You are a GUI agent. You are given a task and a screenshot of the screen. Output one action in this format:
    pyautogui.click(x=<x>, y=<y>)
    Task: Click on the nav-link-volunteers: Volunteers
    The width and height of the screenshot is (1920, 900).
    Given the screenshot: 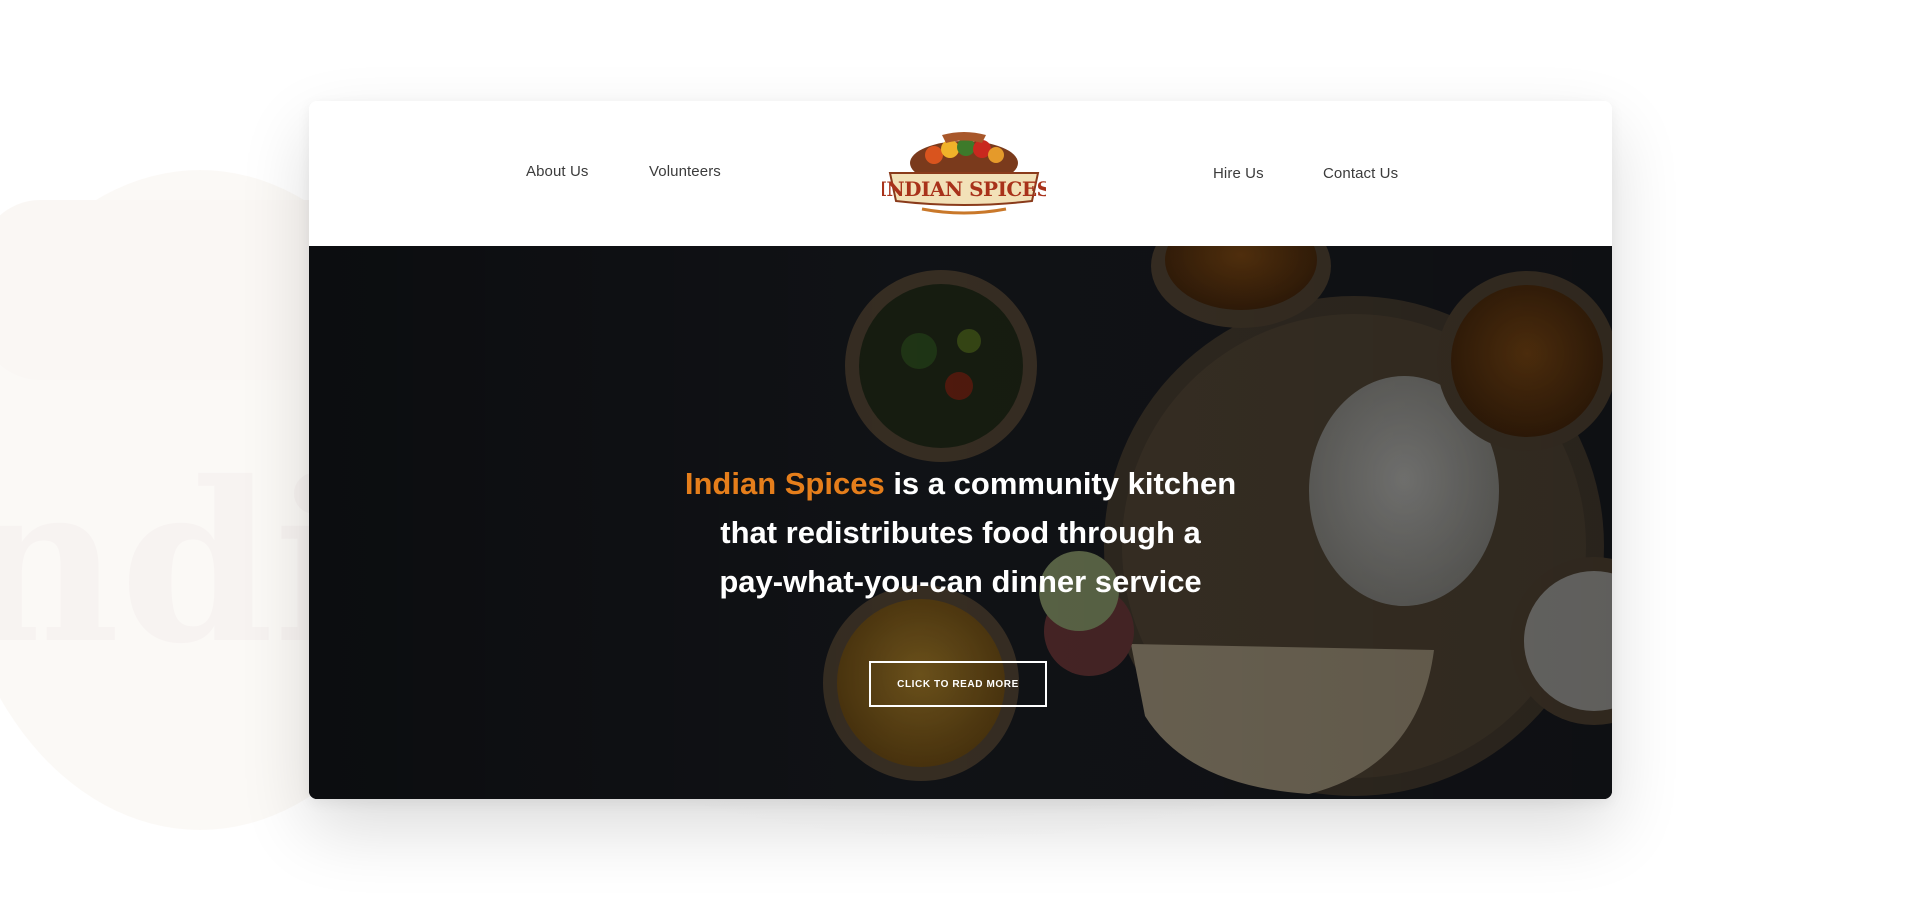 What is the action you would take?
    pyautogui.click(x=685, y=171)
    